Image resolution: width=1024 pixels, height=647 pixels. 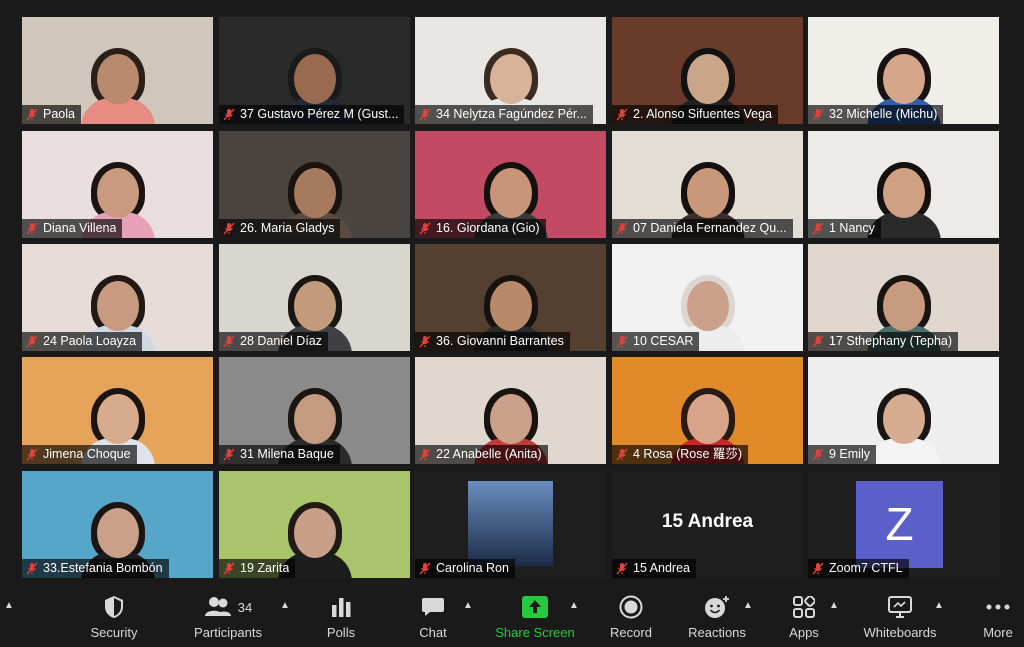 I want to click on participant-name-label: 31 Milena Baque, so click(x=279, y=454).